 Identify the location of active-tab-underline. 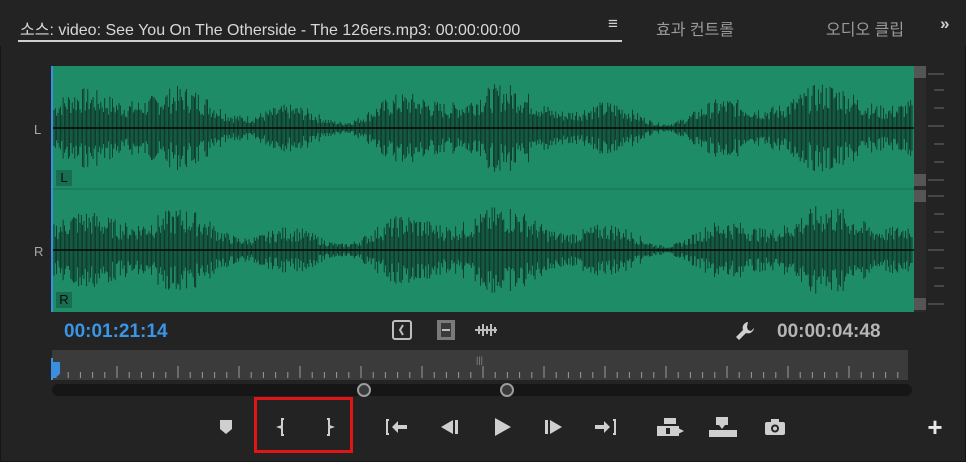
(320, 41).